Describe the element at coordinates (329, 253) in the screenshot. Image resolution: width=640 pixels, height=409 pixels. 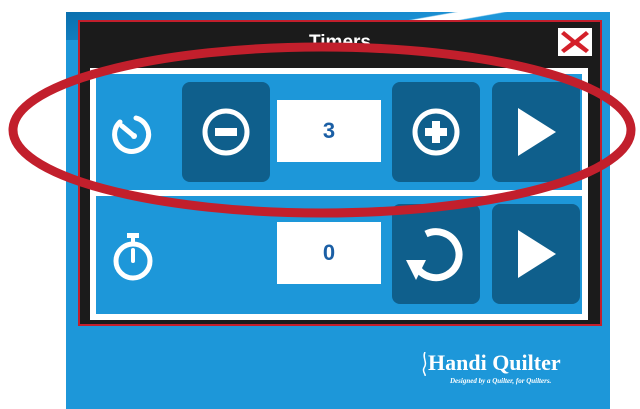
I see `stopwatch-value: 0` at that location.